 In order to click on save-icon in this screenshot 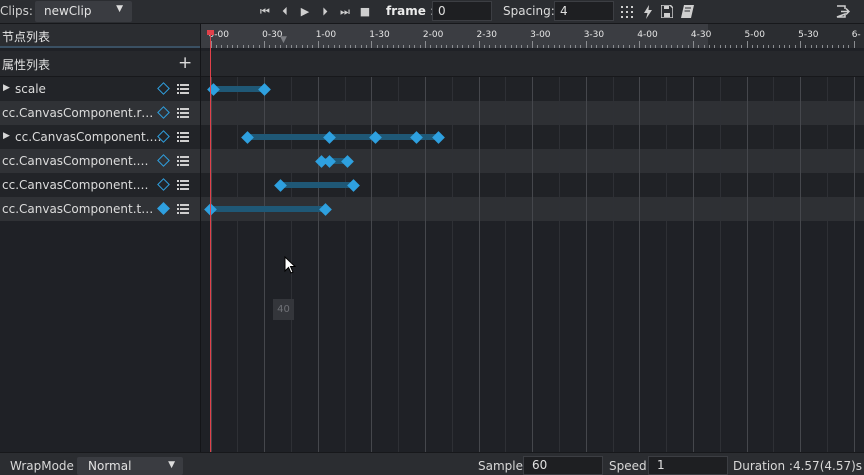, I will do `click(667, 11)`.